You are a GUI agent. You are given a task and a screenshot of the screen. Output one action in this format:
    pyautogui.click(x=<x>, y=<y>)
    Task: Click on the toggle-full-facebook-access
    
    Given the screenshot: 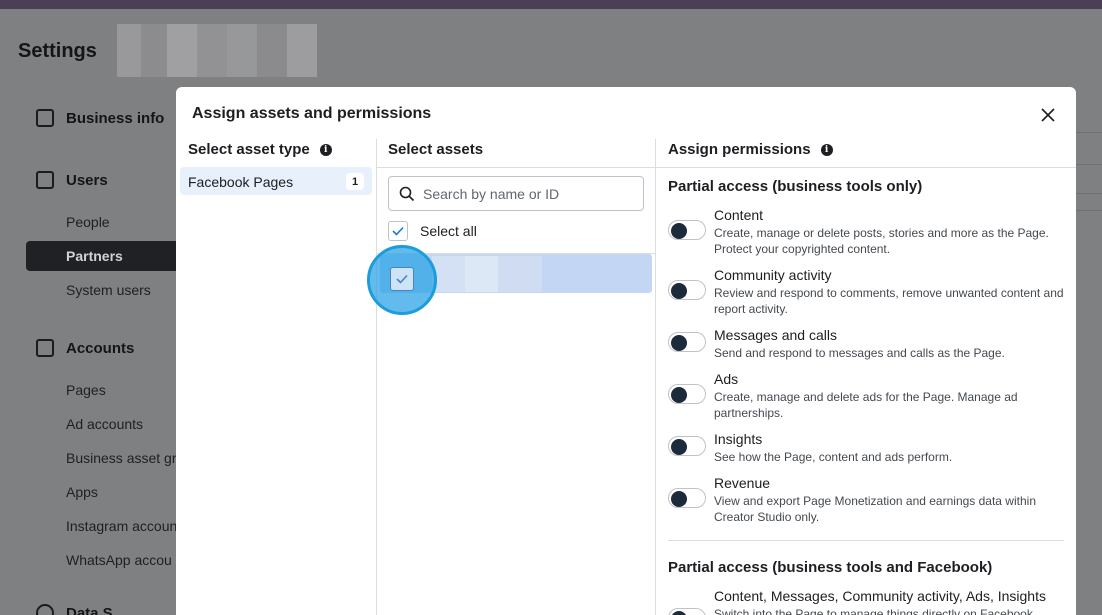 What is the action you would take?
    pyautogui.click(x=687, y=611)
    